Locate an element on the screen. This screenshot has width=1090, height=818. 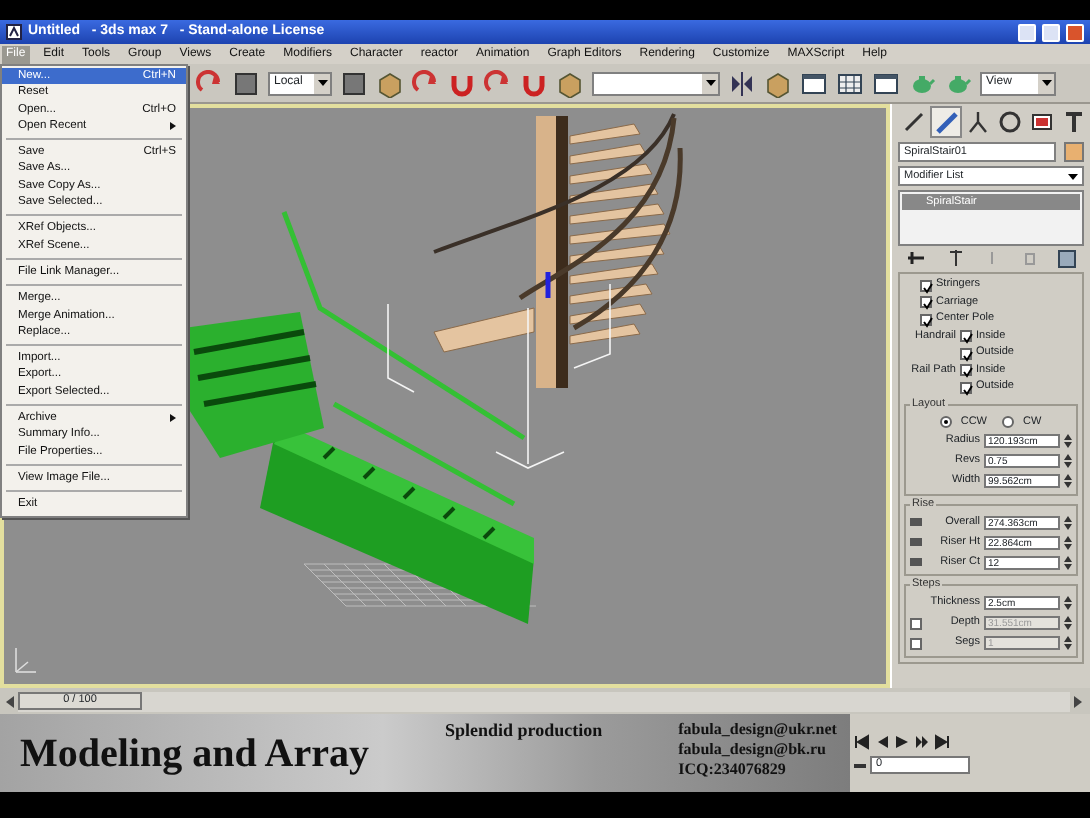
color-swatch is located at coordinates (1074, 152).